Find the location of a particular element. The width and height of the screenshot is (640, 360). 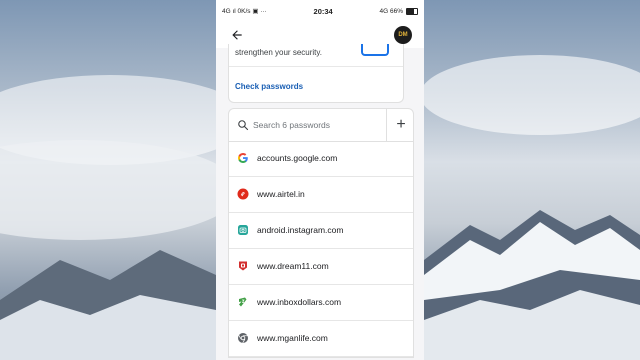

search-input is located at coordinates (318, 125).